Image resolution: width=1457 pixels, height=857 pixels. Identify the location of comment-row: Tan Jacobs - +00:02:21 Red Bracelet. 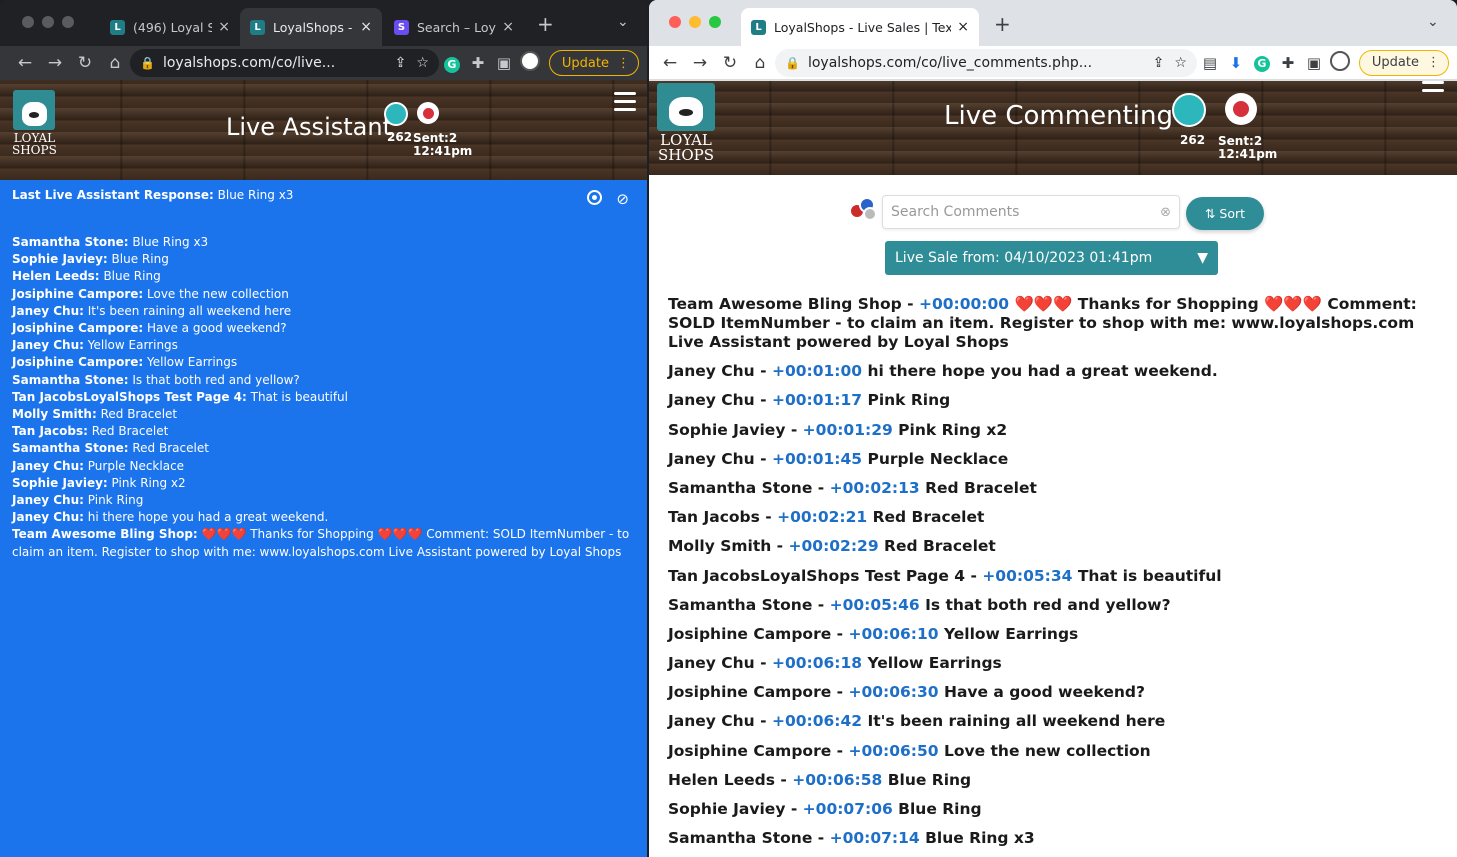
(1052, 517).